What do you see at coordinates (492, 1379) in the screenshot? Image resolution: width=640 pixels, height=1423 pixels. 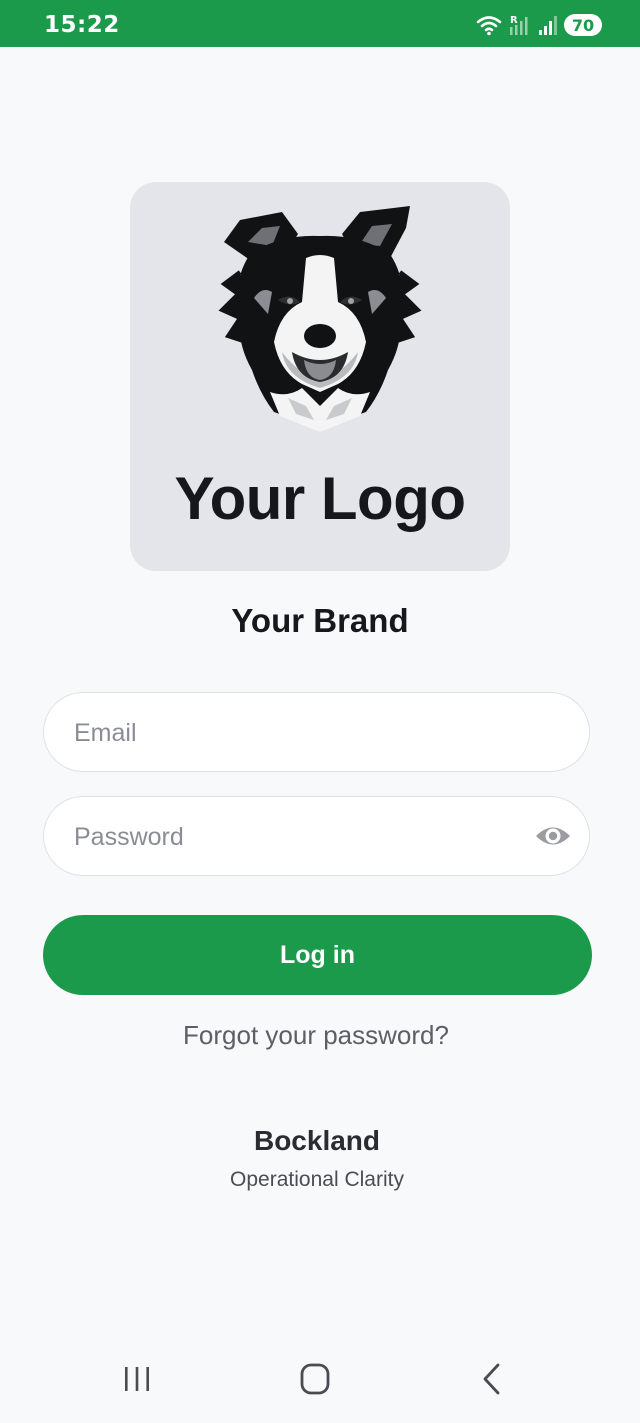 I see `back-icon` at bounding box center [492, 1379].